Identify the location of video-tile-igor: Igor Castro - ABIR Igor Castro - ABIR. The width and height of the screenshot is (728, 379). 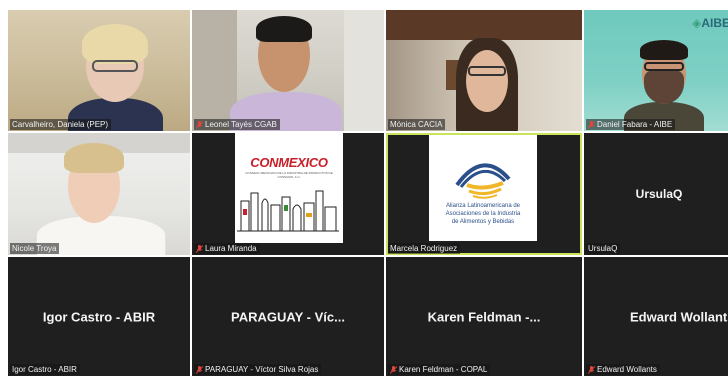
(99, 316).